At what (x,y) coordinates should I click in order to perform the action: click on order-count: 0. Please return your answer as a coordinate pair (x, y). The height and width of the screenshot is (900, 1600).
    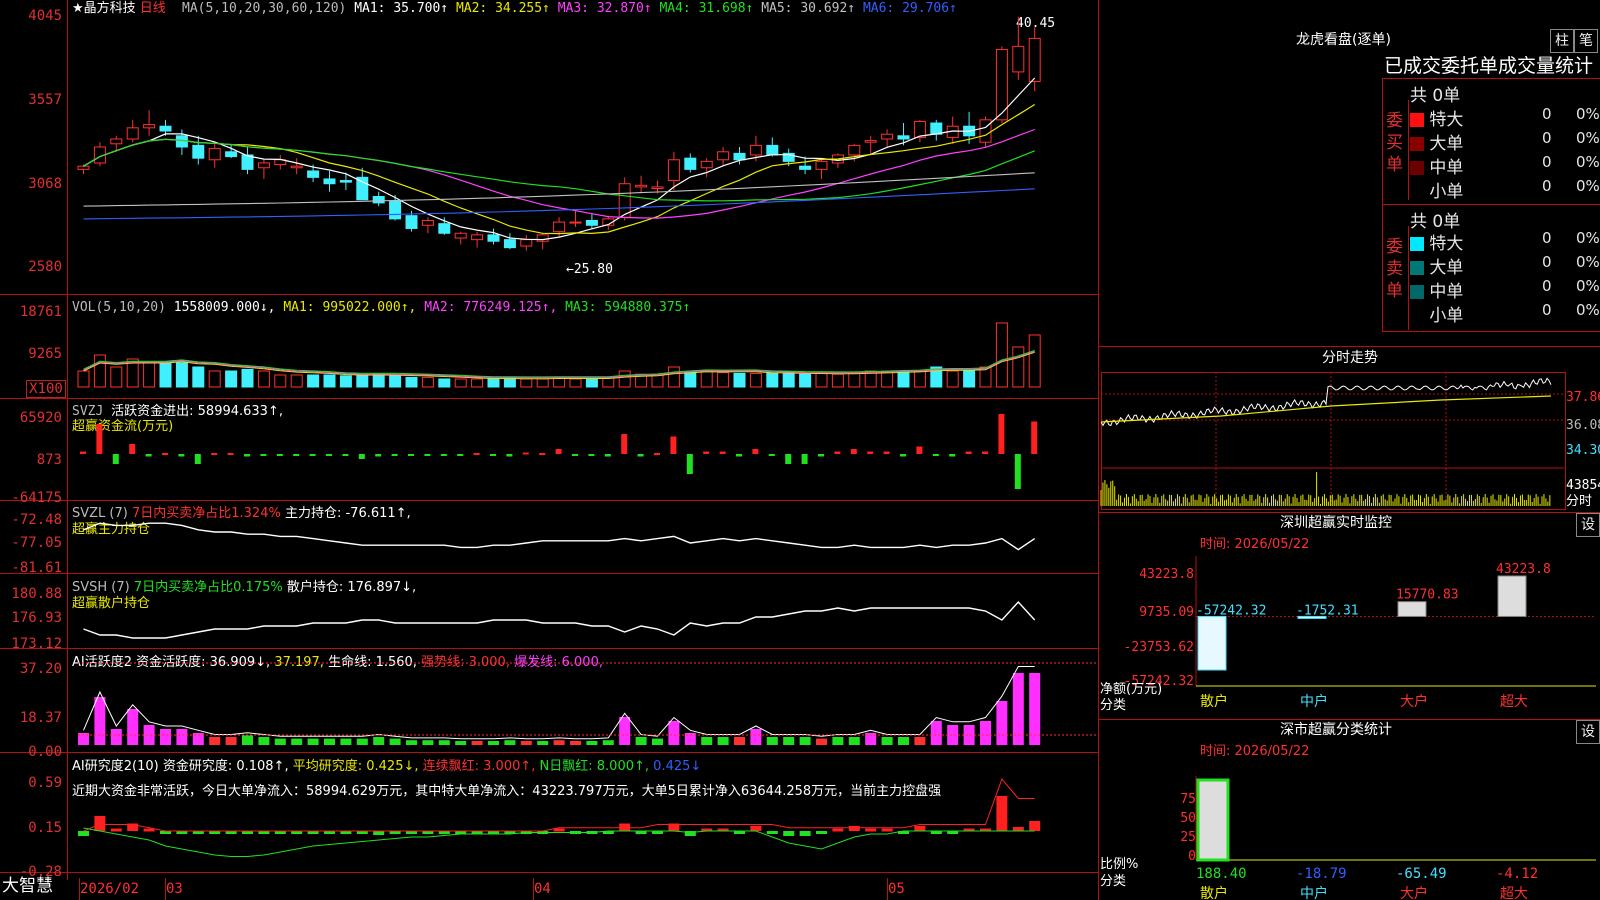
    Looking at the image, I should click on (1547, 114).